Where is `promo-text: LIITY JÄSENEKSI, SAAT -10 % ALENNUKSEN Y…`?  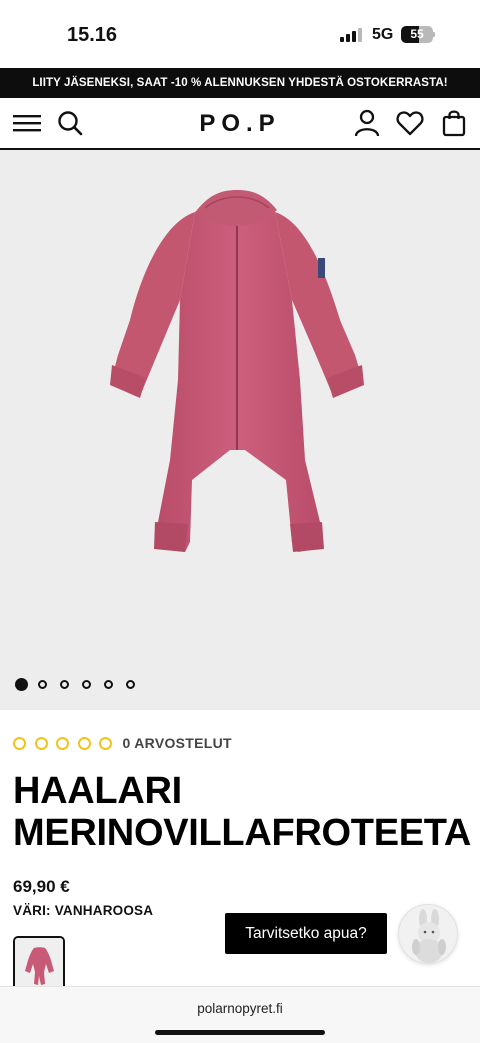
promo-text: LIITY JÄSENEKSI, SAAT -10 % ALENNUKSEN Y… is located at coordinates (240, 83).